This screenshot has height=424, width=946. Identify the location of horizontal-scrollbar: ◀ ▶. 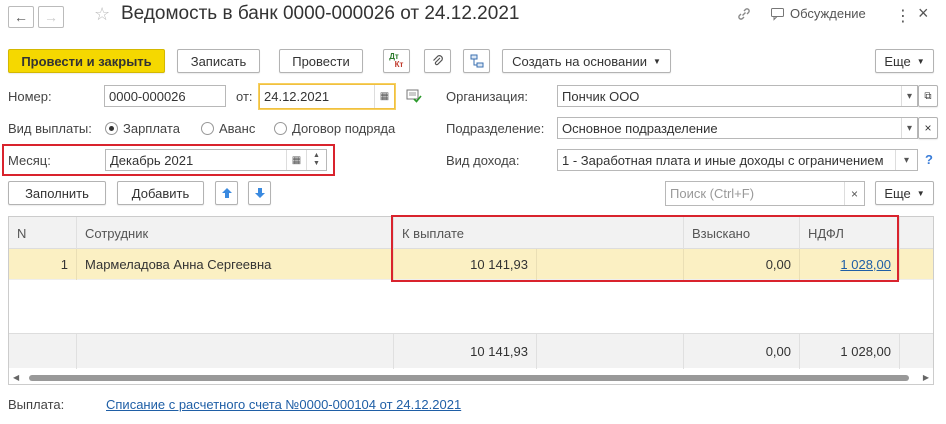
(471, 378).